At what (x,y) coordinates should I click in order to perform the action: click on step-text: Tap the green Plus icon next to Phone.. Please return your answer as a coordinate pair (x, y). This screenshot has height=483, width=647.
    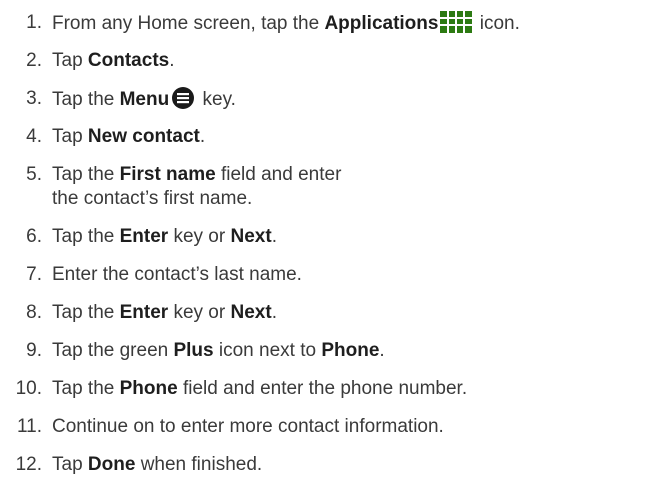
    Looking at the image, I should click on (218, 351).